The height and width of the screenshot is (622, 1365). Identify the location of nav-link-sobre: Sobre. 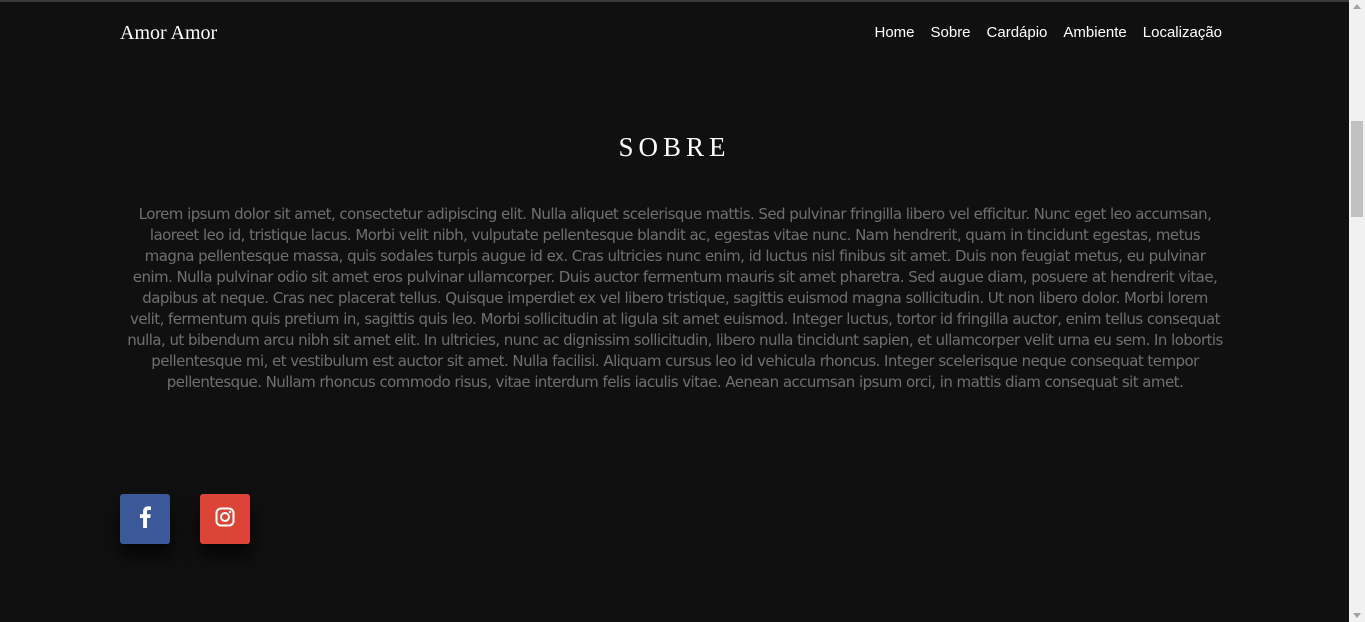
(951, 32).